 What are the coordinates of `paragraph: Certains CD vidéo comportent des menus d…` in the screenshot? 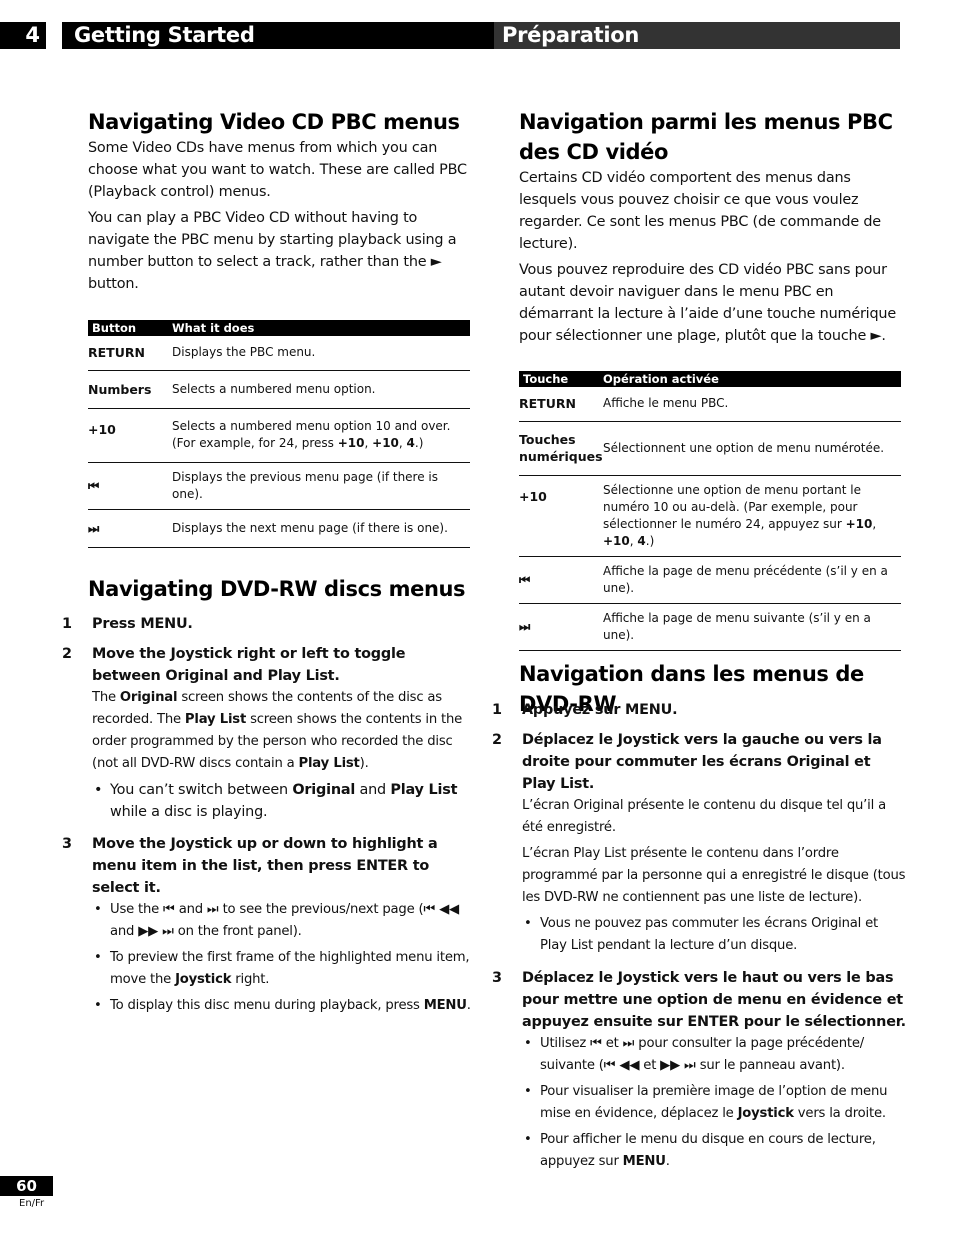 It's located at (700, 211).